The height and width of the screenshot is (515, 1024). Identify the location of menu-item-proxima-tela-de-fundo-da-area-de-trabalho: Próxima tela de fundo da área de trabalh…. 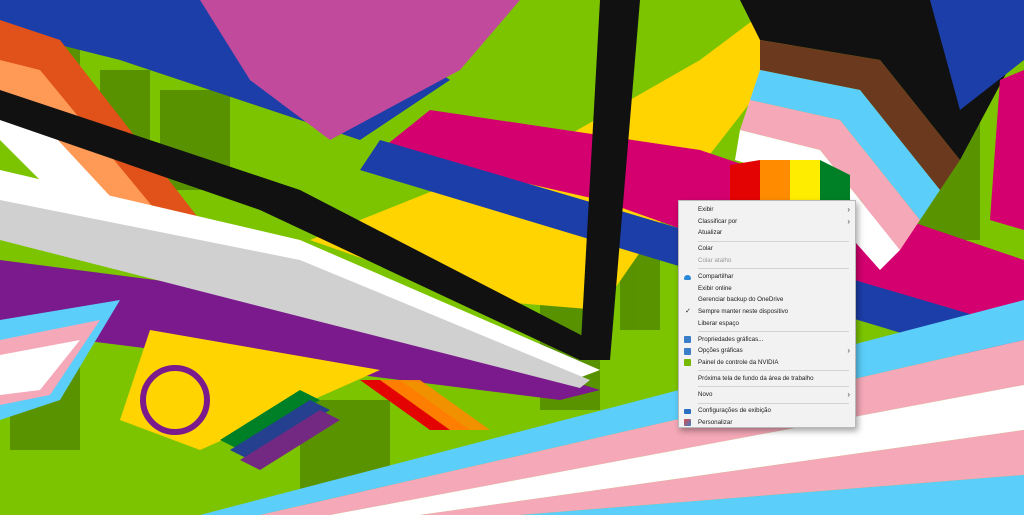
(767, 379).